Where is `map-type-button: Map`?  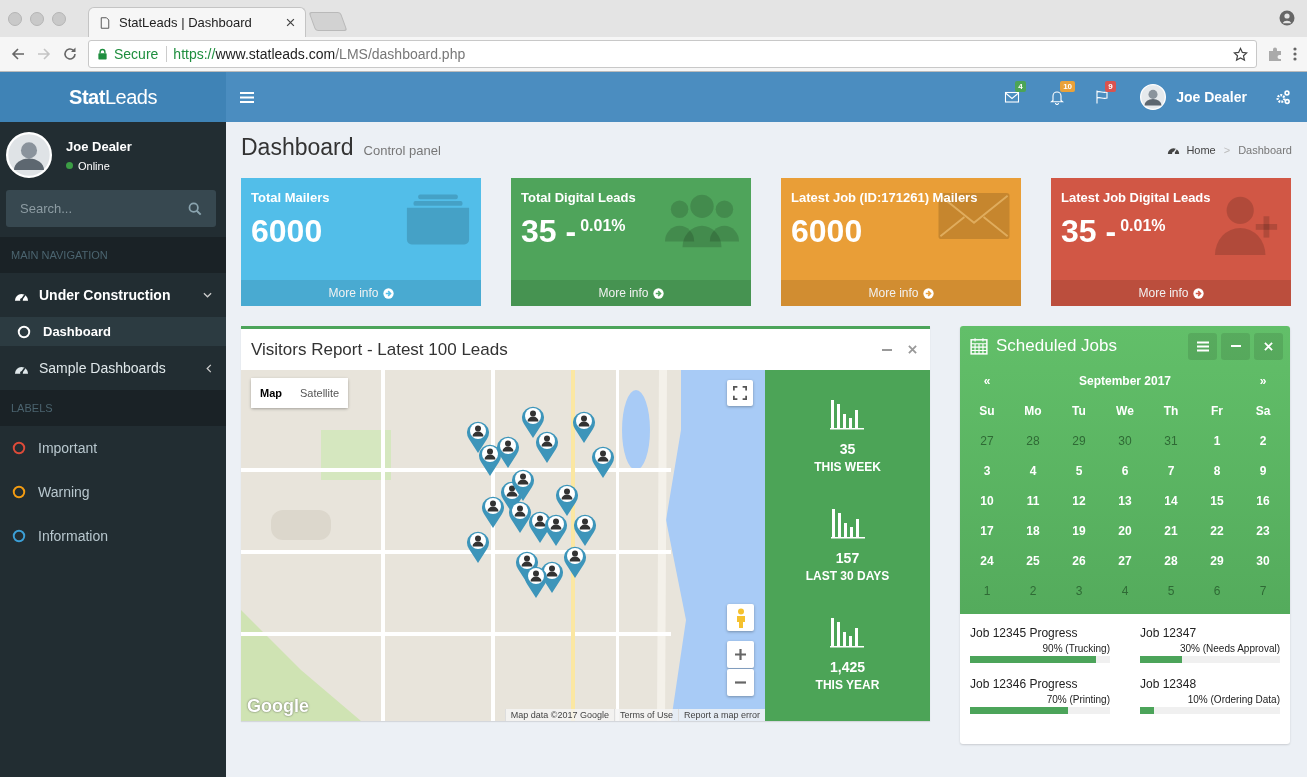 map-type-button: Map is located at coordinates (271, 393).